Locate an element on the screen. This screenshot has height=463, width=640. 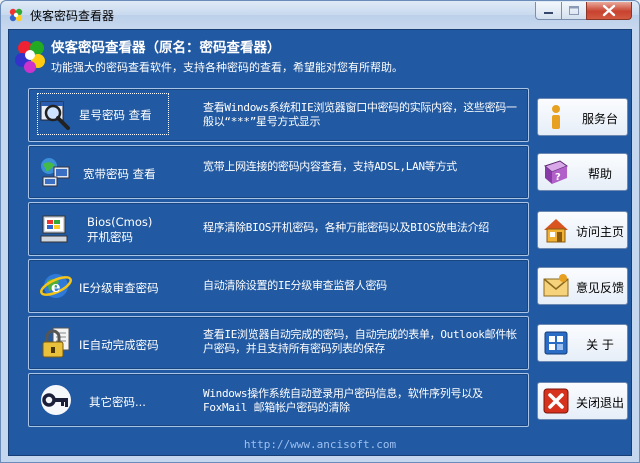
close-x-icon is located at coordinates (556, 401).